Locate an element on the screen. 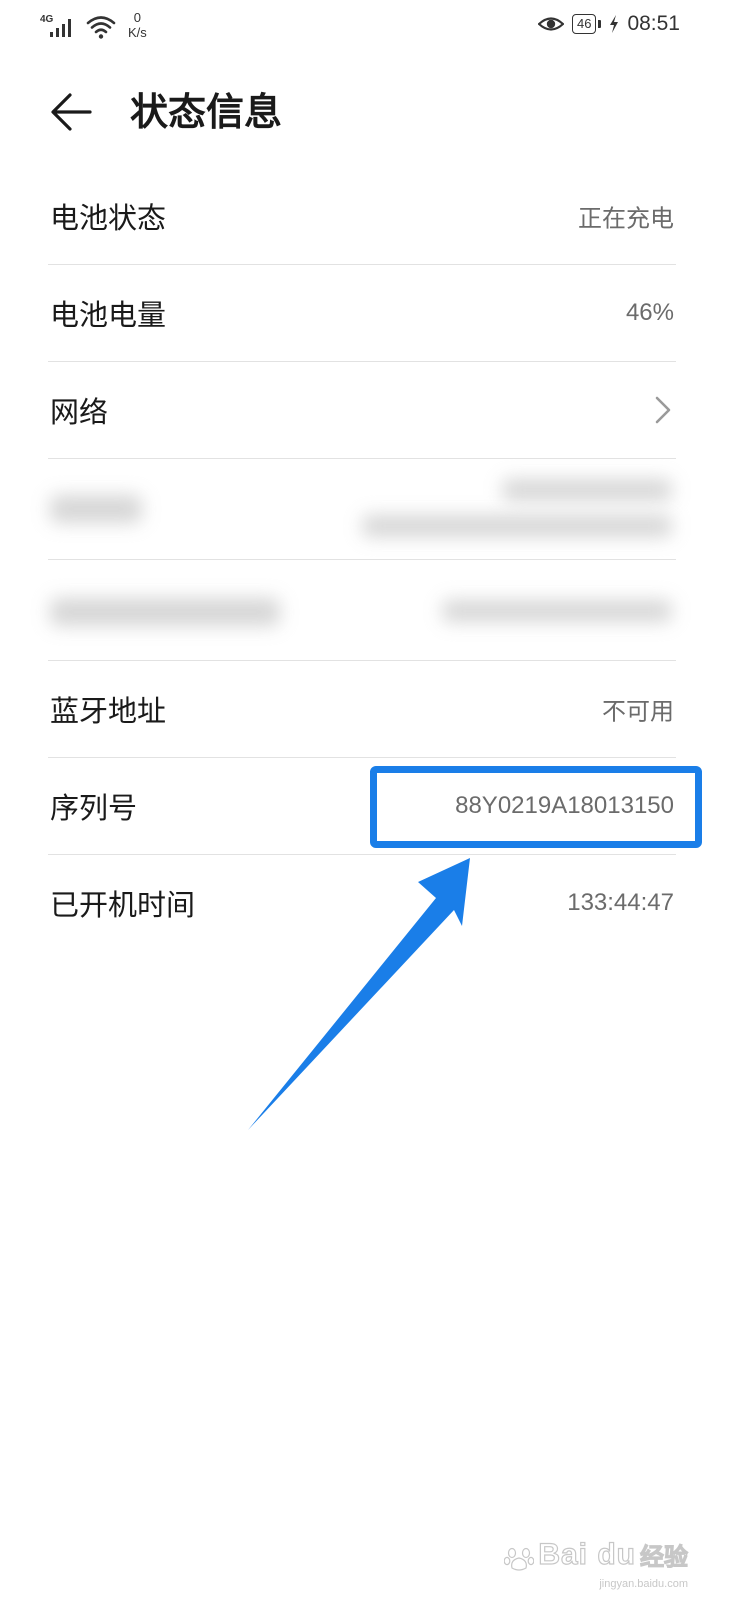 This screenshot has height=1600, width=738. row-battery-level: 电池电量 46% is located at coordinates (362, 313).